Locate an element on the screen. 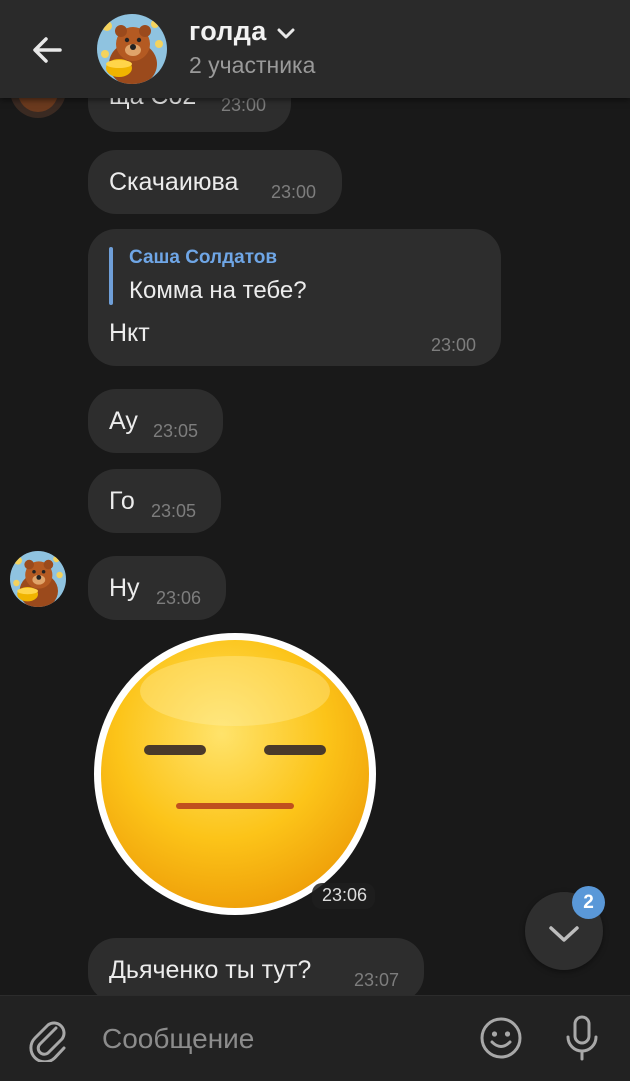  message-bubble: Ну 23:06 is located at coordinates (157, 588).